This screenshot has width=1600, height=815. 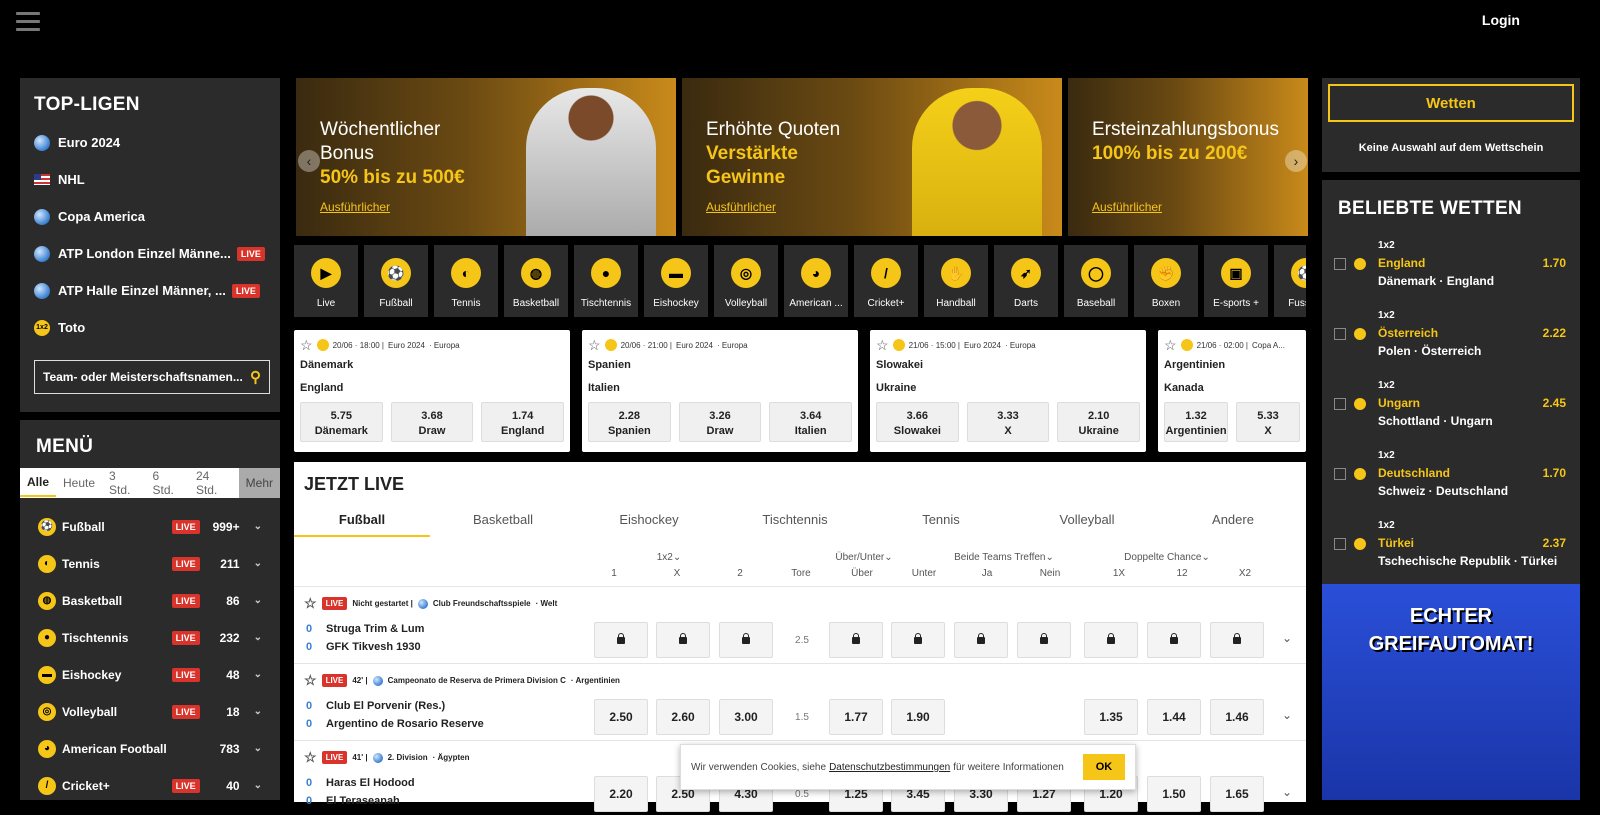 What do you see at coordinates (811, 422) in the screenshot?
I see `odds-button: 3.64 Italien` at bounding box center [811, 422].